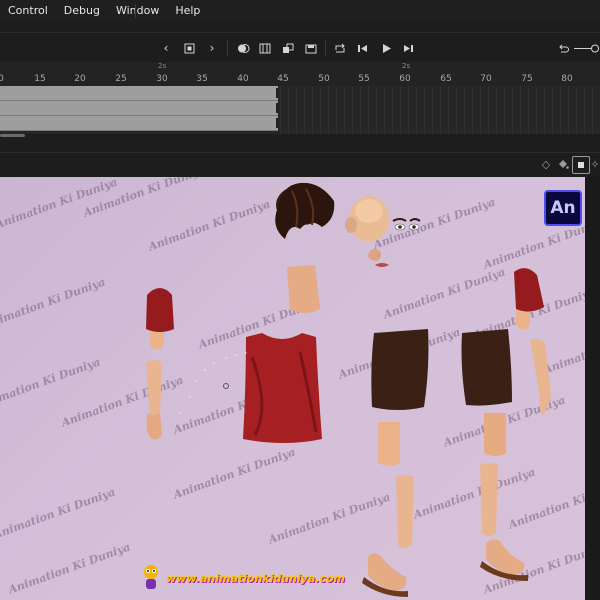 The image size is (600, 600). I want to click on loop-icon, so click(340, 48).